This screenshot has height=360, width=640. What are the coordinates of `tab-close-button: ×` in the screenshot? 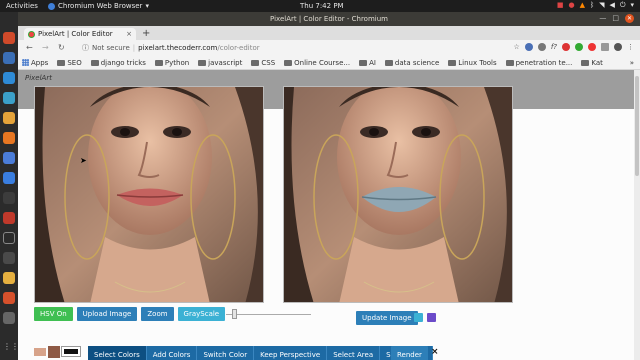 It's located at (129, 34).